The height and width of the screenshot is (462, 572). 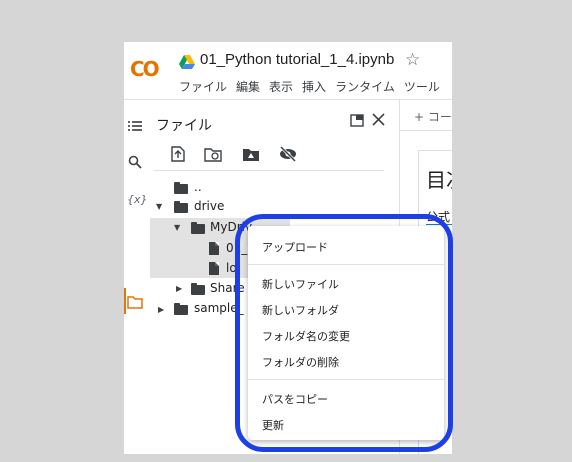 I want to click on header-divider, so click(x=288, y=99).